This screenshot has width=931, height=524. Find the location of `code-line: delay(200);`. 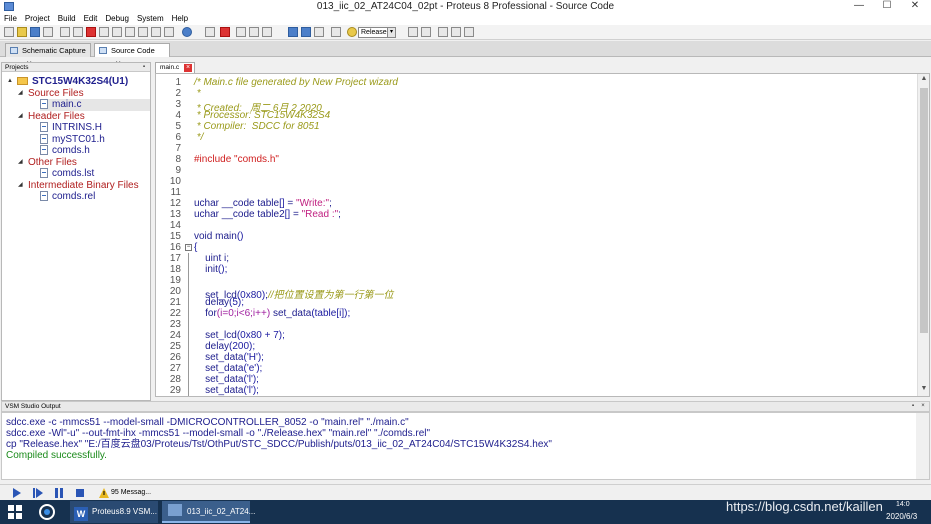

code-line: delay(200); is located at coordinates (224, 346).